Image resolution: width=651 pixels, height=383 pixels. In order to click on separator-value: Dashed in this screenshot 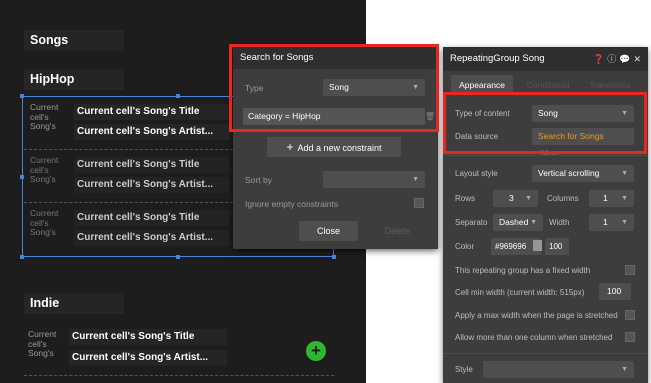, I will do `click(514, 222)`.